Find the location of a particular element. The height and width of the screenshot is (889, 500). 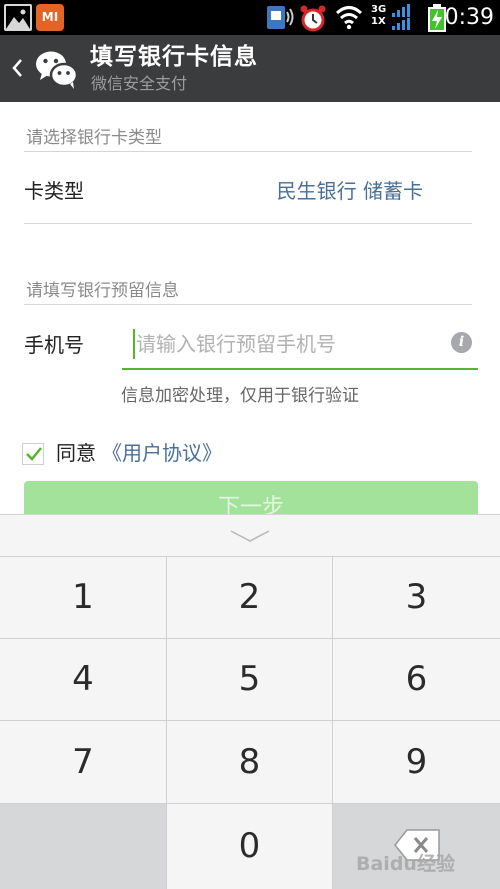

keyboard-collapse-bar is located at coordinates (250, 535).